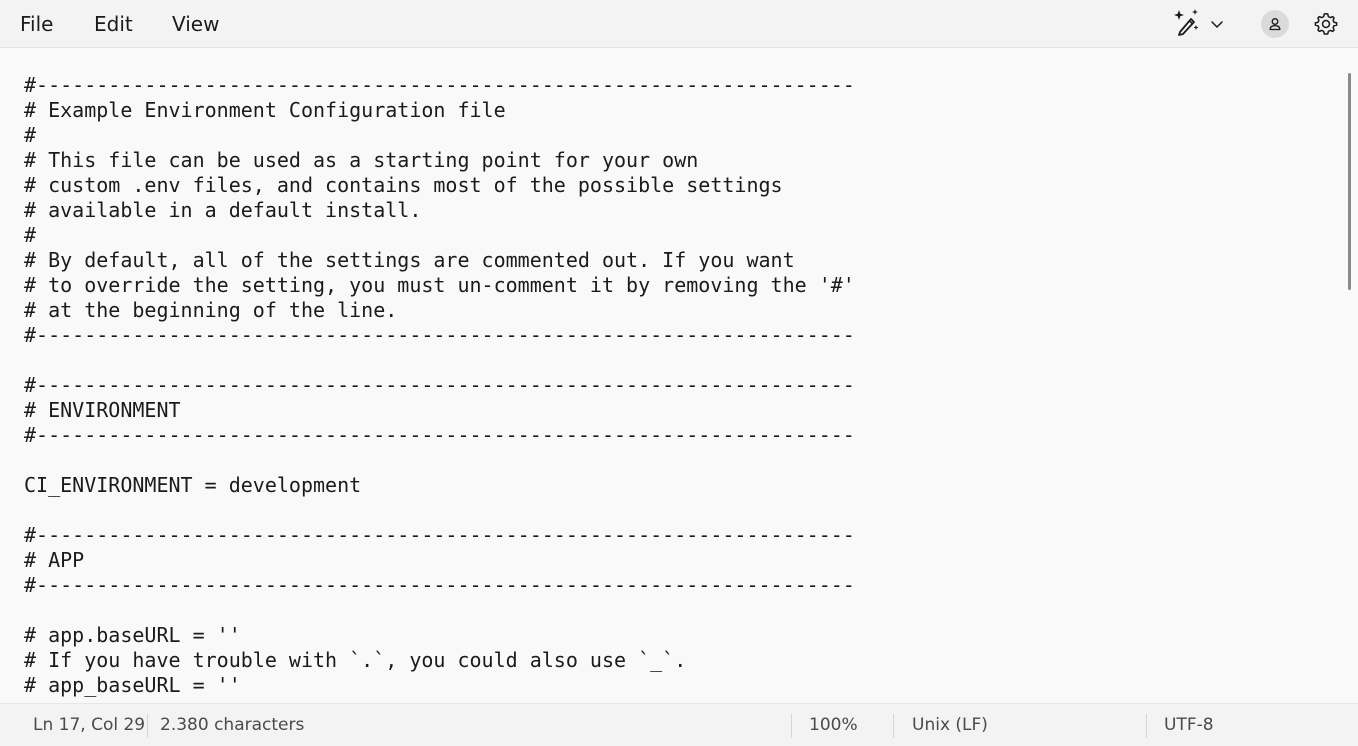  Describe the element at coordinates (223, 210) in the screenshot. I see `editor-line: # available in a default install.` at that location.